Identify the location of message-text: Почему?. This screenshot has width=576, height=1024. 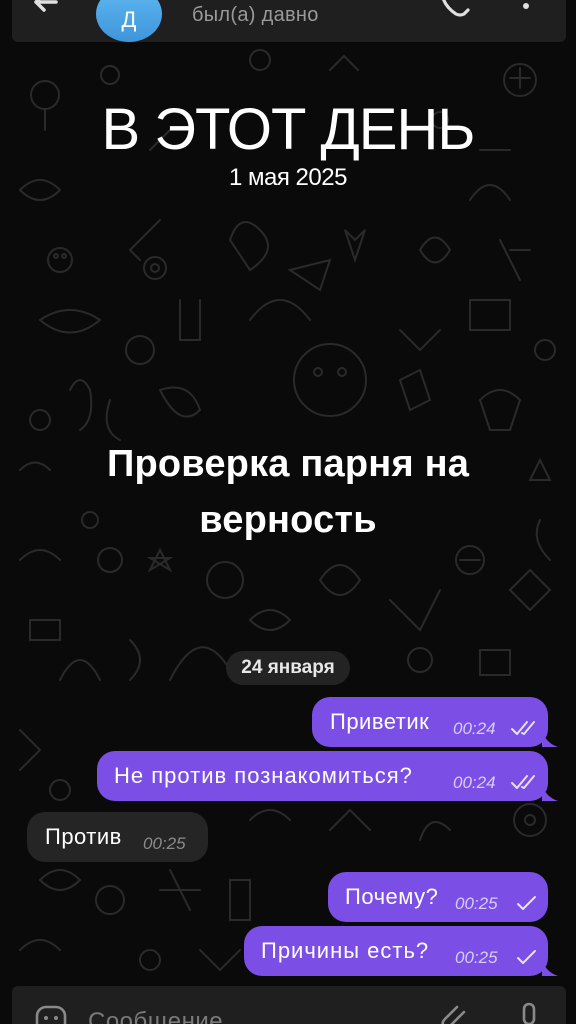
(392, 896).